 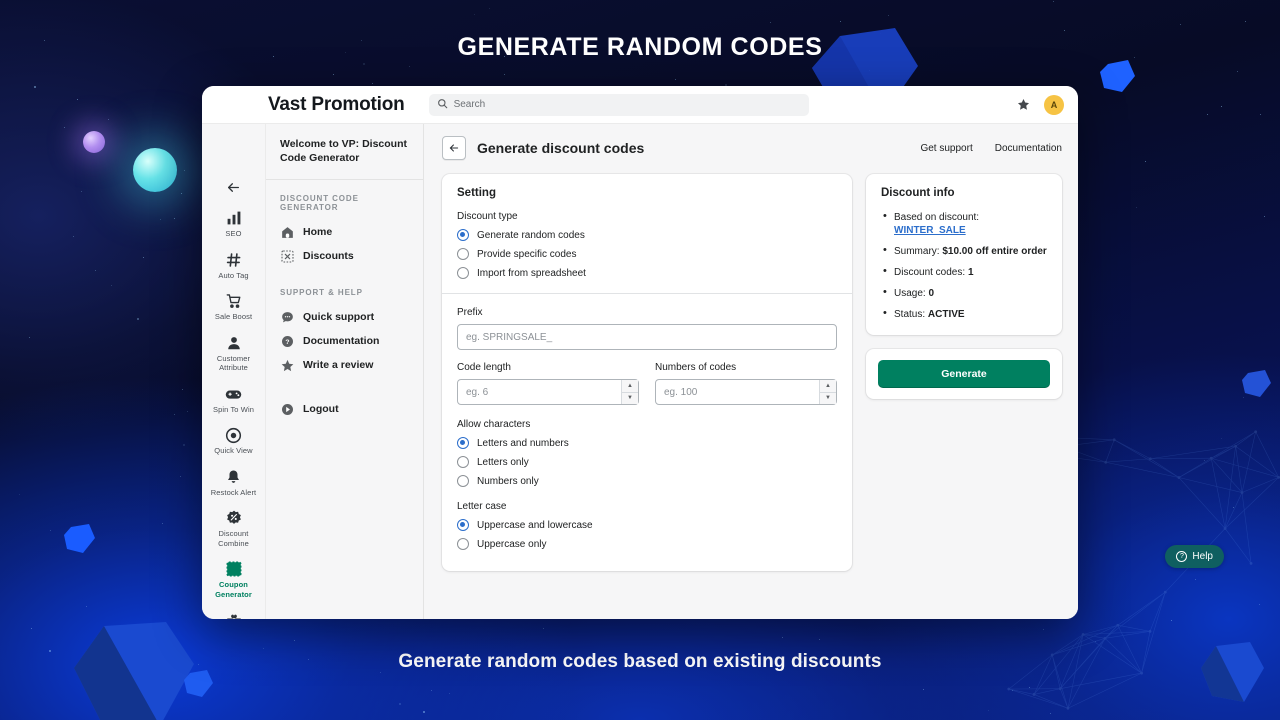 I want to click on radio-letters-and-numbers: Letters and numbers, so click(x=647, y=443).